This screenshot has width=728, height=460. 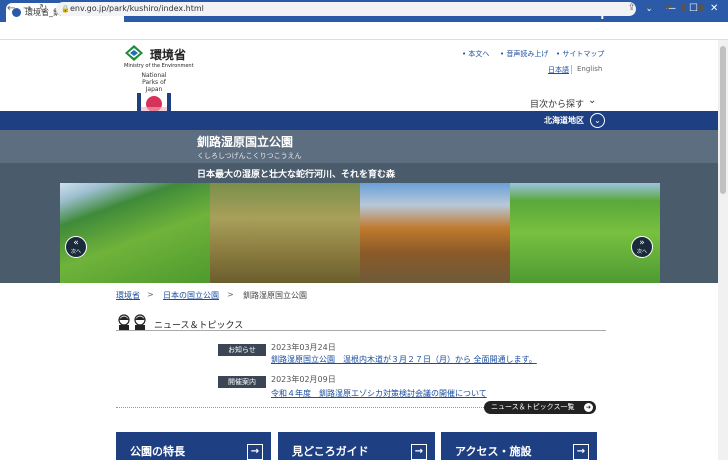 I want to click on park-title-band-top, so click(x=359, y=146).